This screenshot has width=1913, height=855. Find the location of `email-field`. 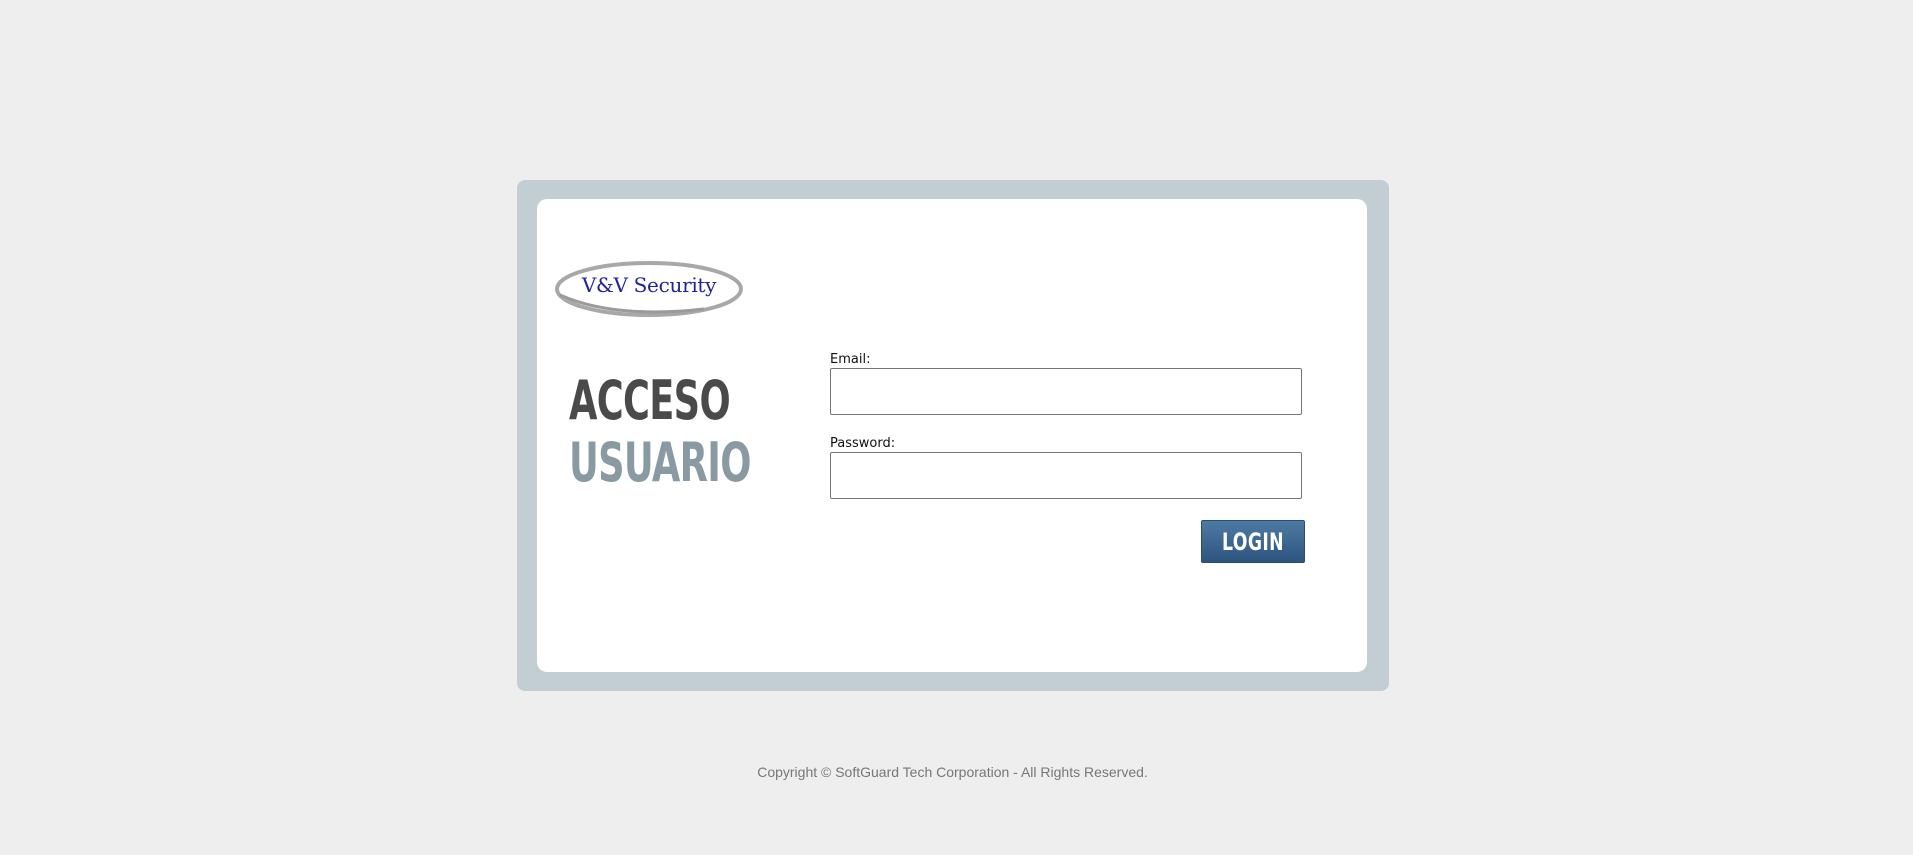

email-field is located at coordinates (1066, 391).